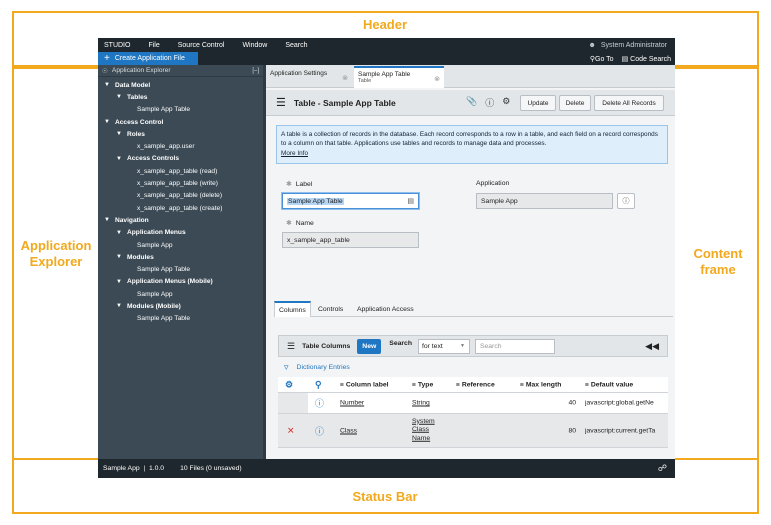 The image size is (771, 525). I want to click on tree-item: x_sample_app_table (read), so click(180, 171).